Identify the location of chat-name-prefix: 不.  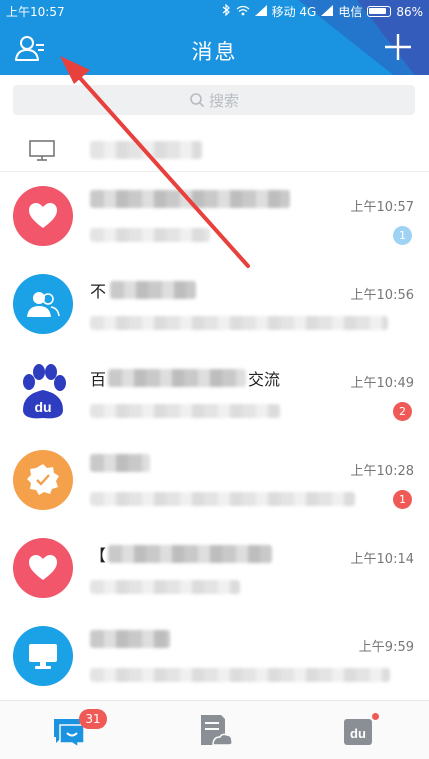
(98, 291).